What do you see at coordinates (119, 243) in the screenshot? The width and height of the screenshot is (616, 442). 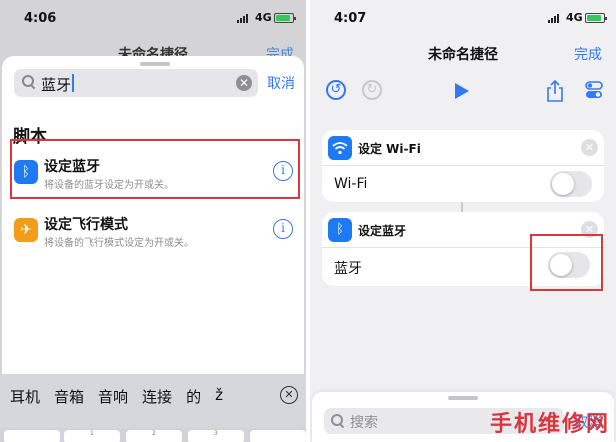 I see `action-subtitle: 将设备的飞行模式设定为开或关。` at bounding box center [119, 243].